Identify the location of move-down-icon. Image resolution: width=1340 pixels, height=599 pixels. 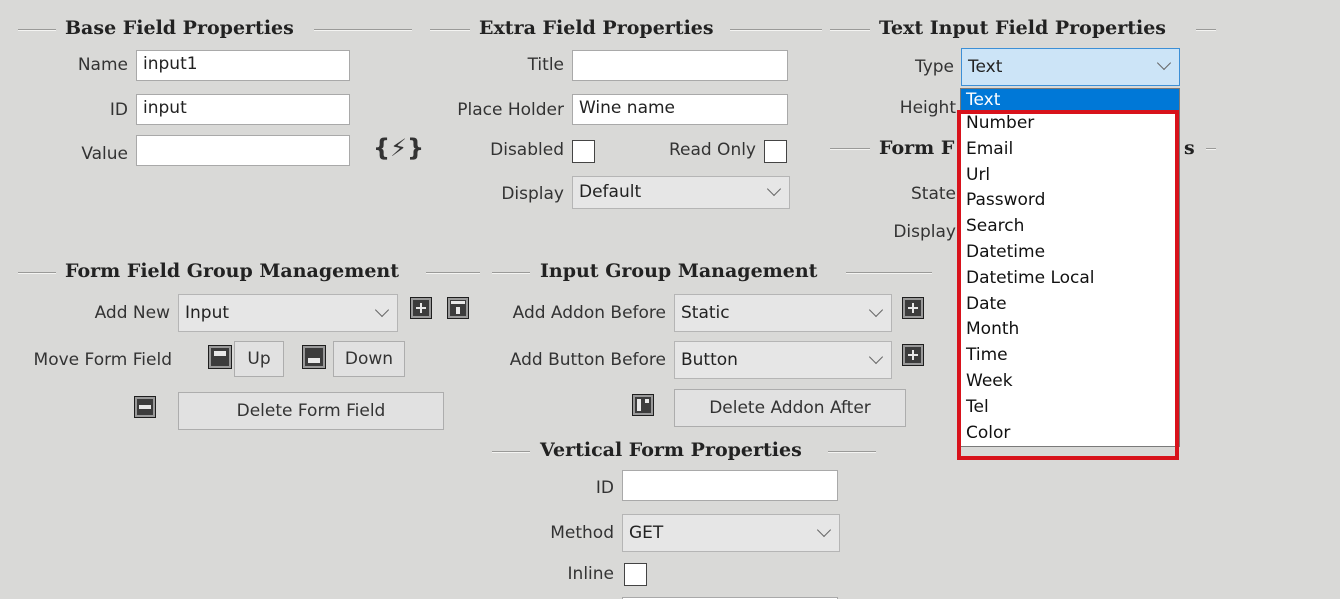
(314, 357).